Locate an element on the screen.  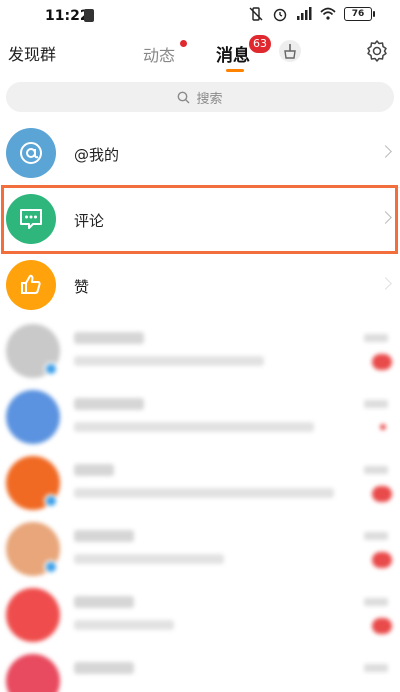
mentions-avatar is located at coordinates (31, 153).